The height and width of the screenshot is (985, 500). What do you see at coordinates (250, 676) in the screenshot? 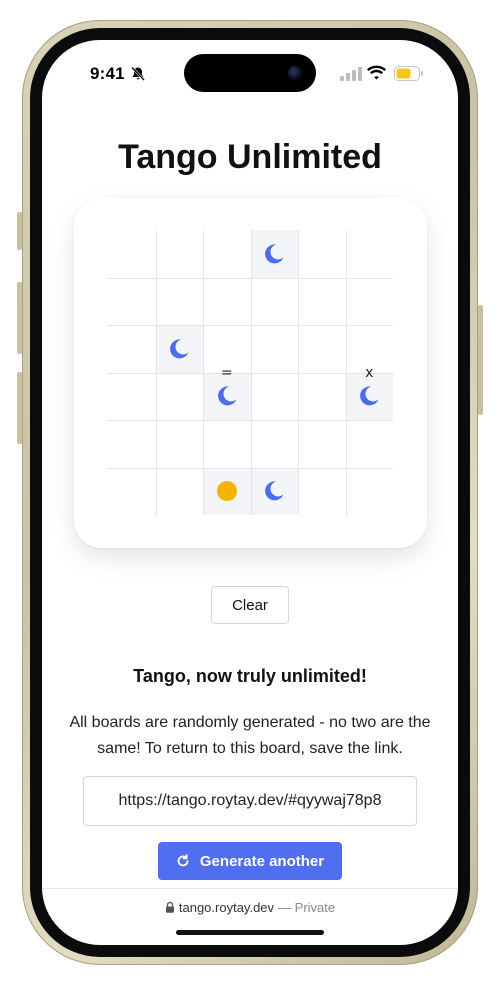
I see `subtitle: Tango, now truly unlimited!` at bounding box center [250, 676].